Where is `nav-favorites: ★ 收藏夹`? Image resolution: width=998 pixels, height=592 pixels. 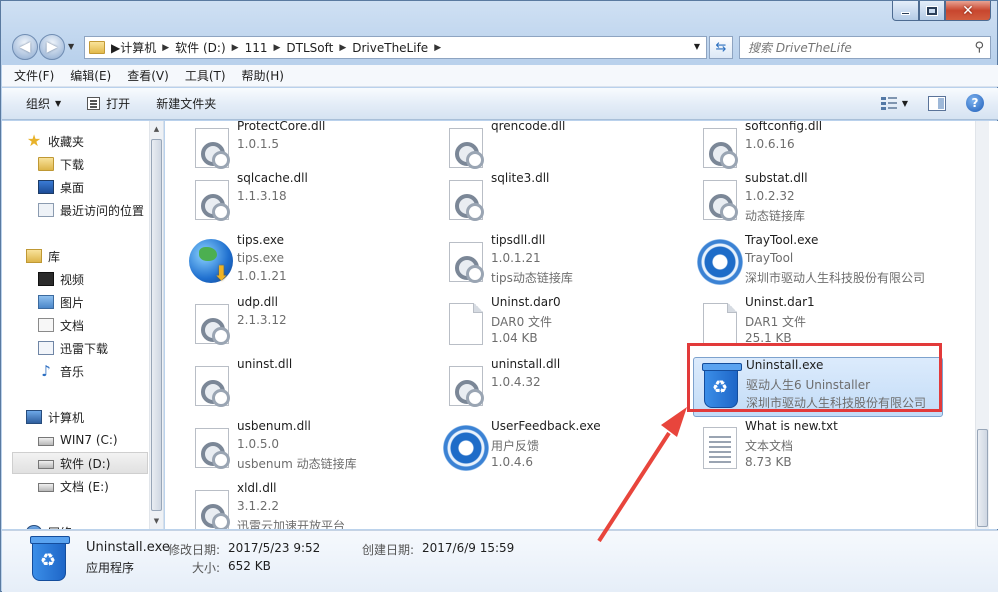 nav-favorites: ★ 收藏夹 is located at coordinates (94, 141).